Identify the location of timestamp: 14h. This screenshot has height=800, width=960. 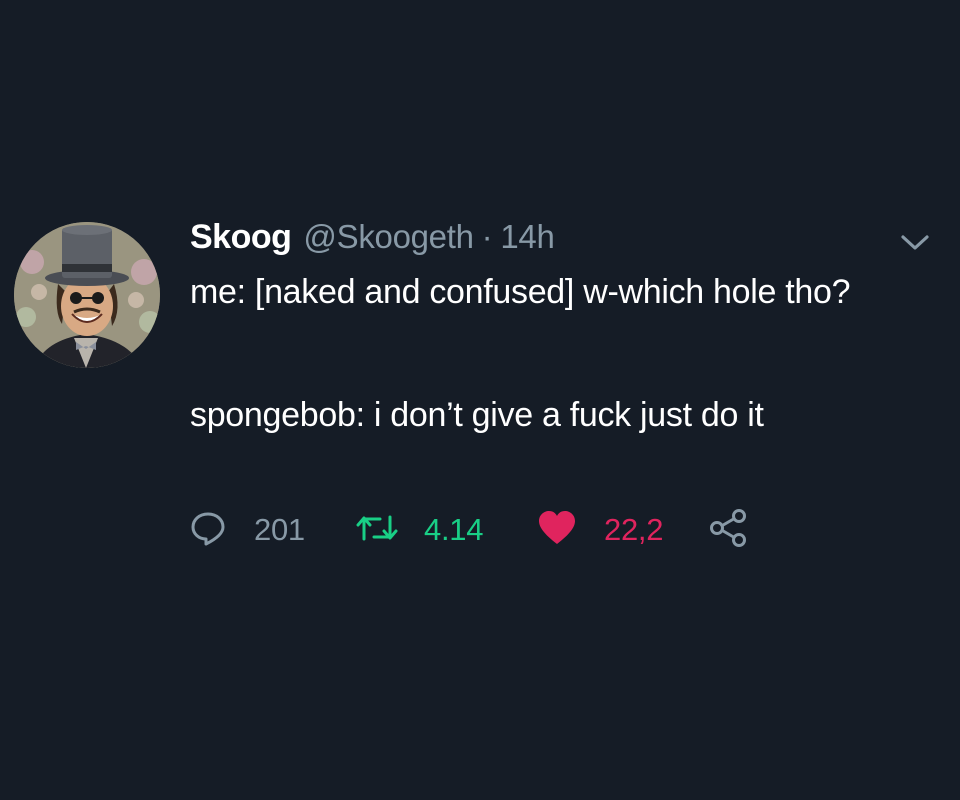
(527, 237).